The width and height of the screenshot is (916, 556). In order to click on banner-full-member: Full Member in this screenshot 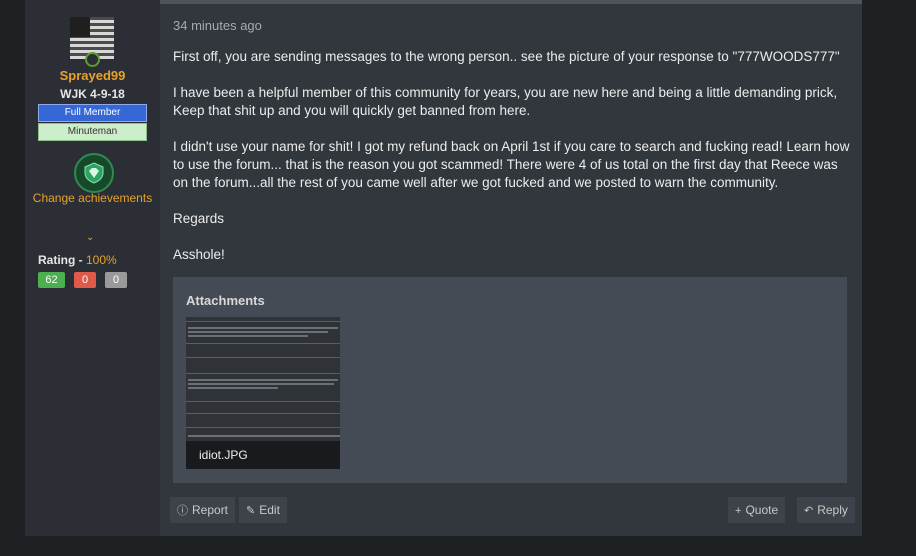, I will do `click(92, 113)`.